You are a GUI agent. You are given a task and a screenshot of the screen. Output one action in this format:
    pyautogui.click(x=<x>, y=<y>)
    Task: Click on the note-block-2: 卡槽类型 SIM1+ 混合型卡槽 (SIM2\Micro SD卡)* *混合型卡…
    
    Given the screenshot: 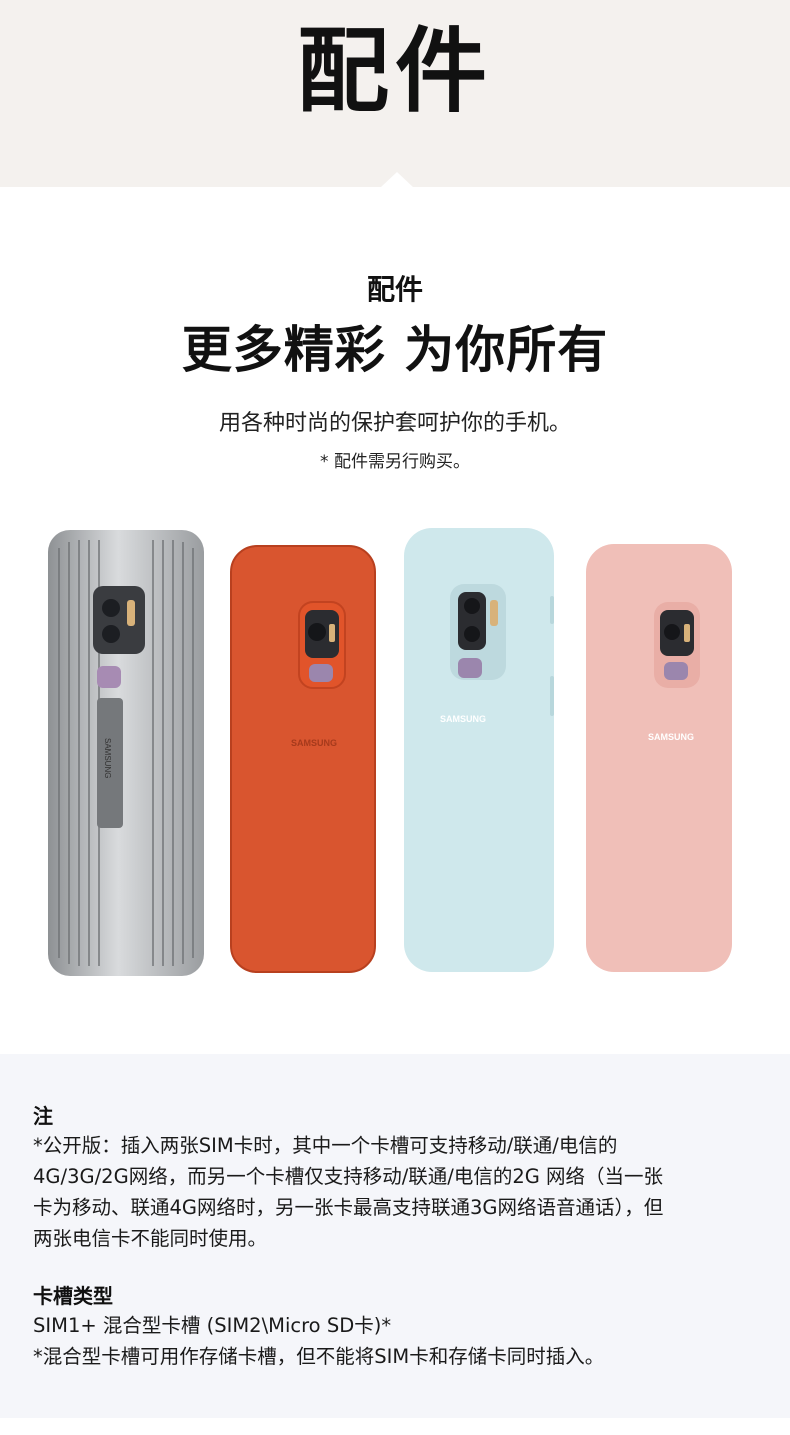 What is the action you would take?
    pyautogui.click(x=393, y=1327)
    